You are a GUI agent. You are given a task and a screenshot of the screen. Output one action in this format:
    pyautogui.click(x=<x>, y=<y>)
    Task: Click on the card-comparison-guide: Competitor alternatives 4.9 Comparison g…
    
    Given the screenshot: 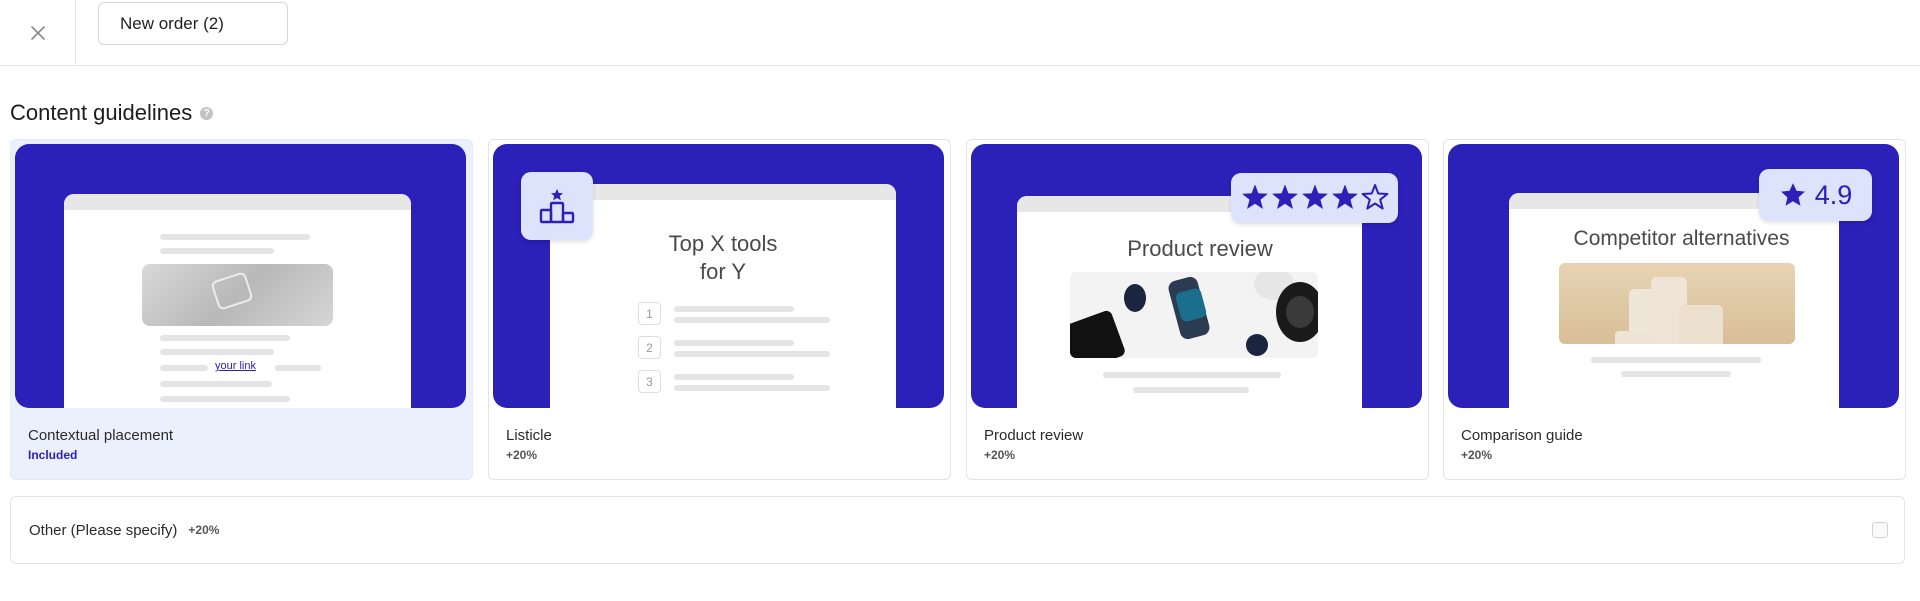 What is the action you would take?
    pyautogui.click(x=1674, y=309)
    